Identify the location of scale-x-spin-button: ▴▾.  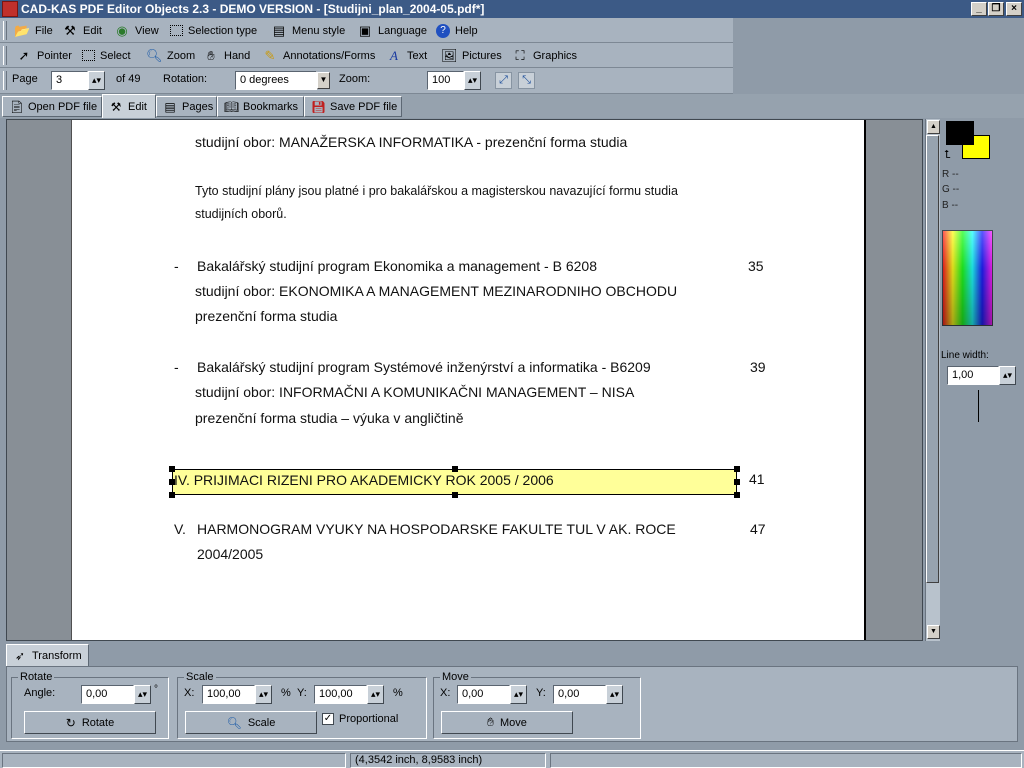
(263, 694).